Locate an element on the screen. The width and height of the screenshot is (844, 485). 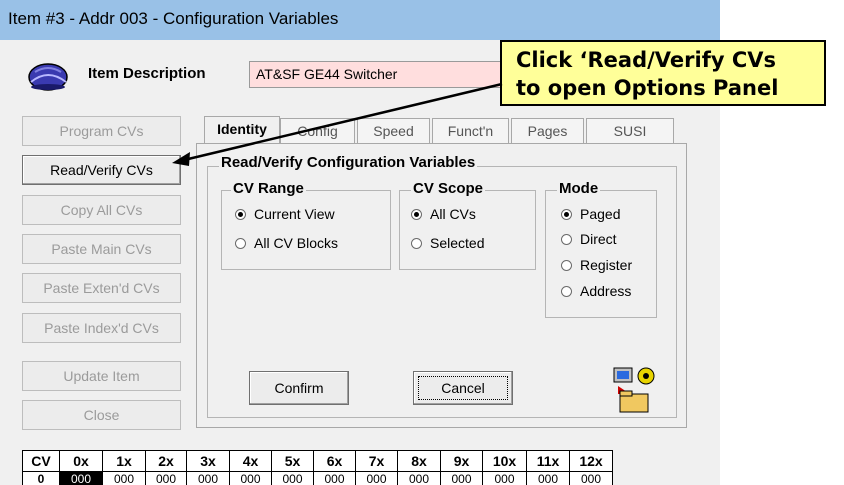
cv-header: 6x is located at coordinates (334, 461).